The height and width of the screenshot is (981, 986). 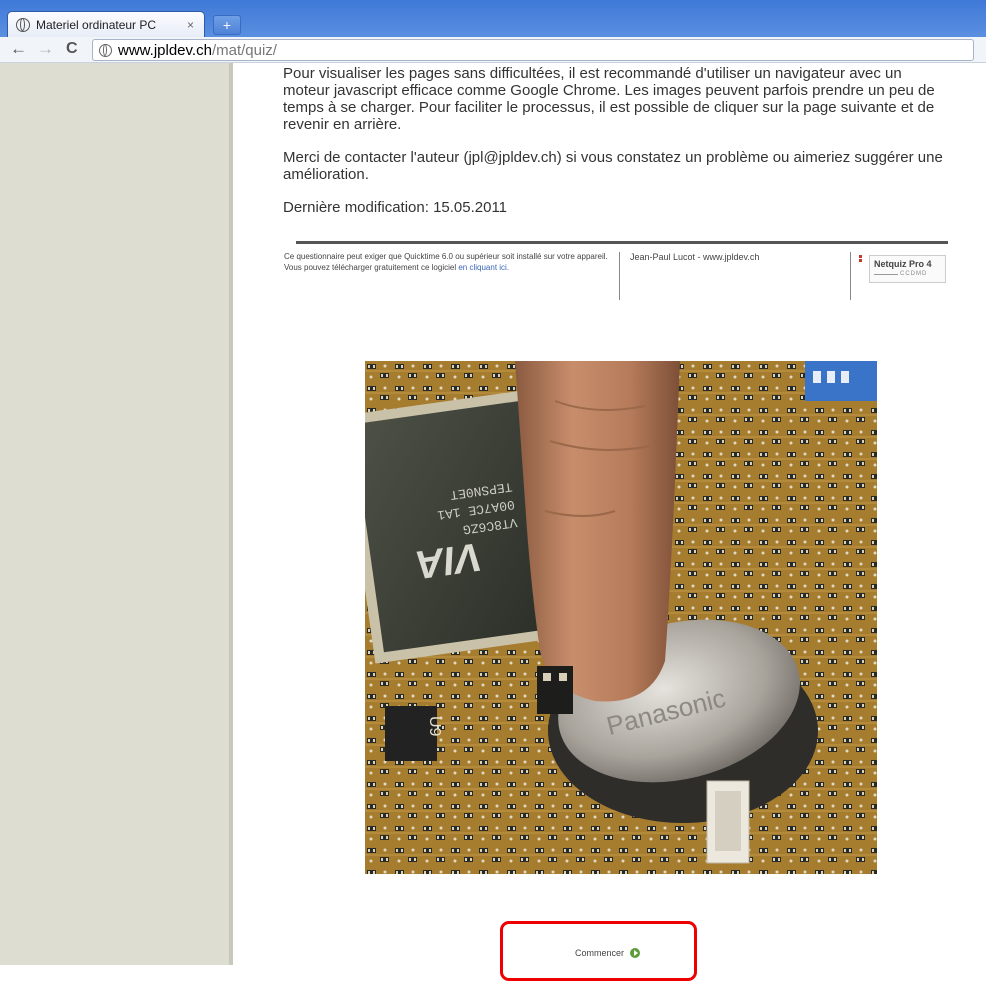 What do you see at coordinates (914, 274) in the screenshot?
I see `netquiz-org: CCDMD` at bounding box center [914, 274].